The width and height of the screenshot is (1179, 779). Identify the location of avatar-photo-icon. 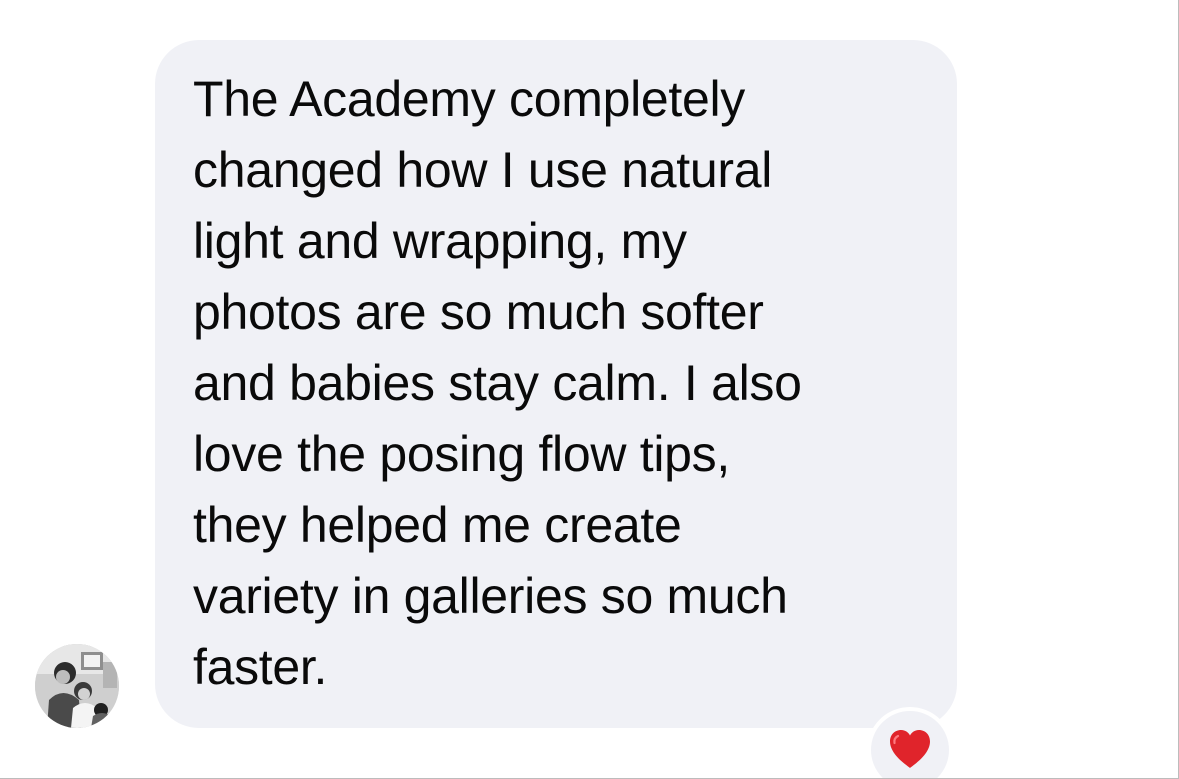
(77, 686).